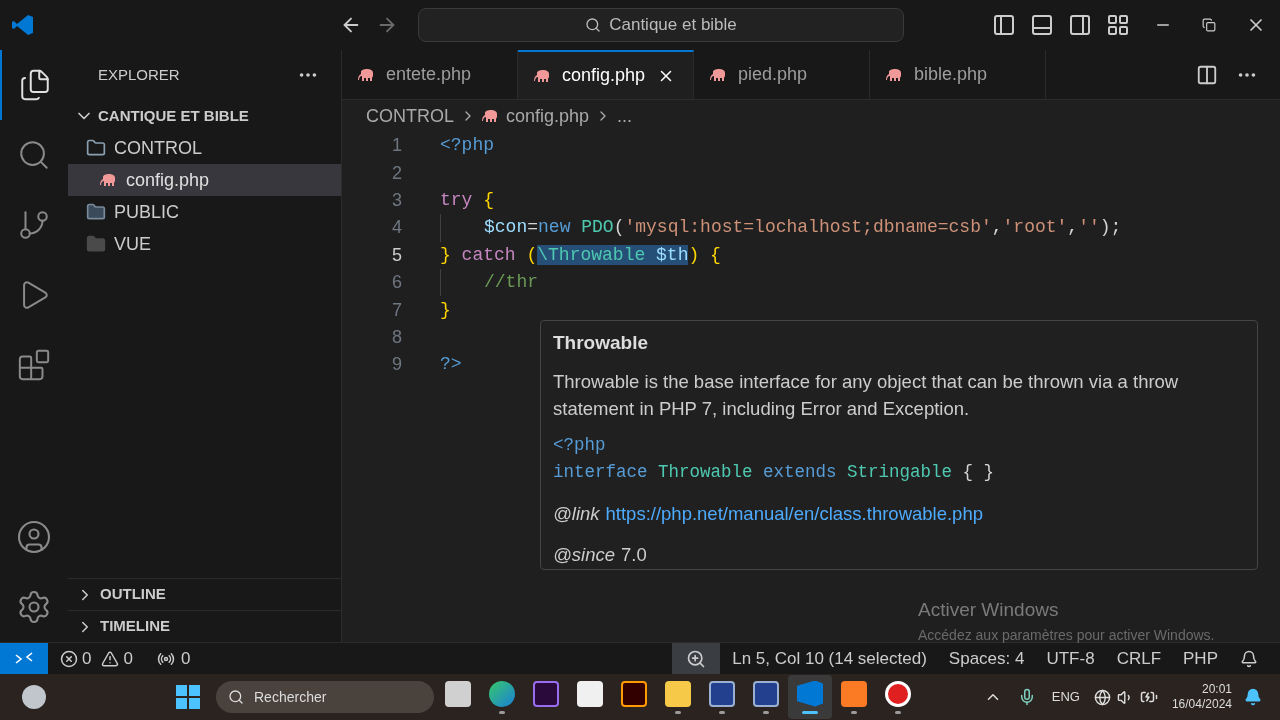 This screenshot has width=1280, height=720. Describe the element at coordinates (576, 513) in the screenshot. I see `doc-tag: @link` at that location.